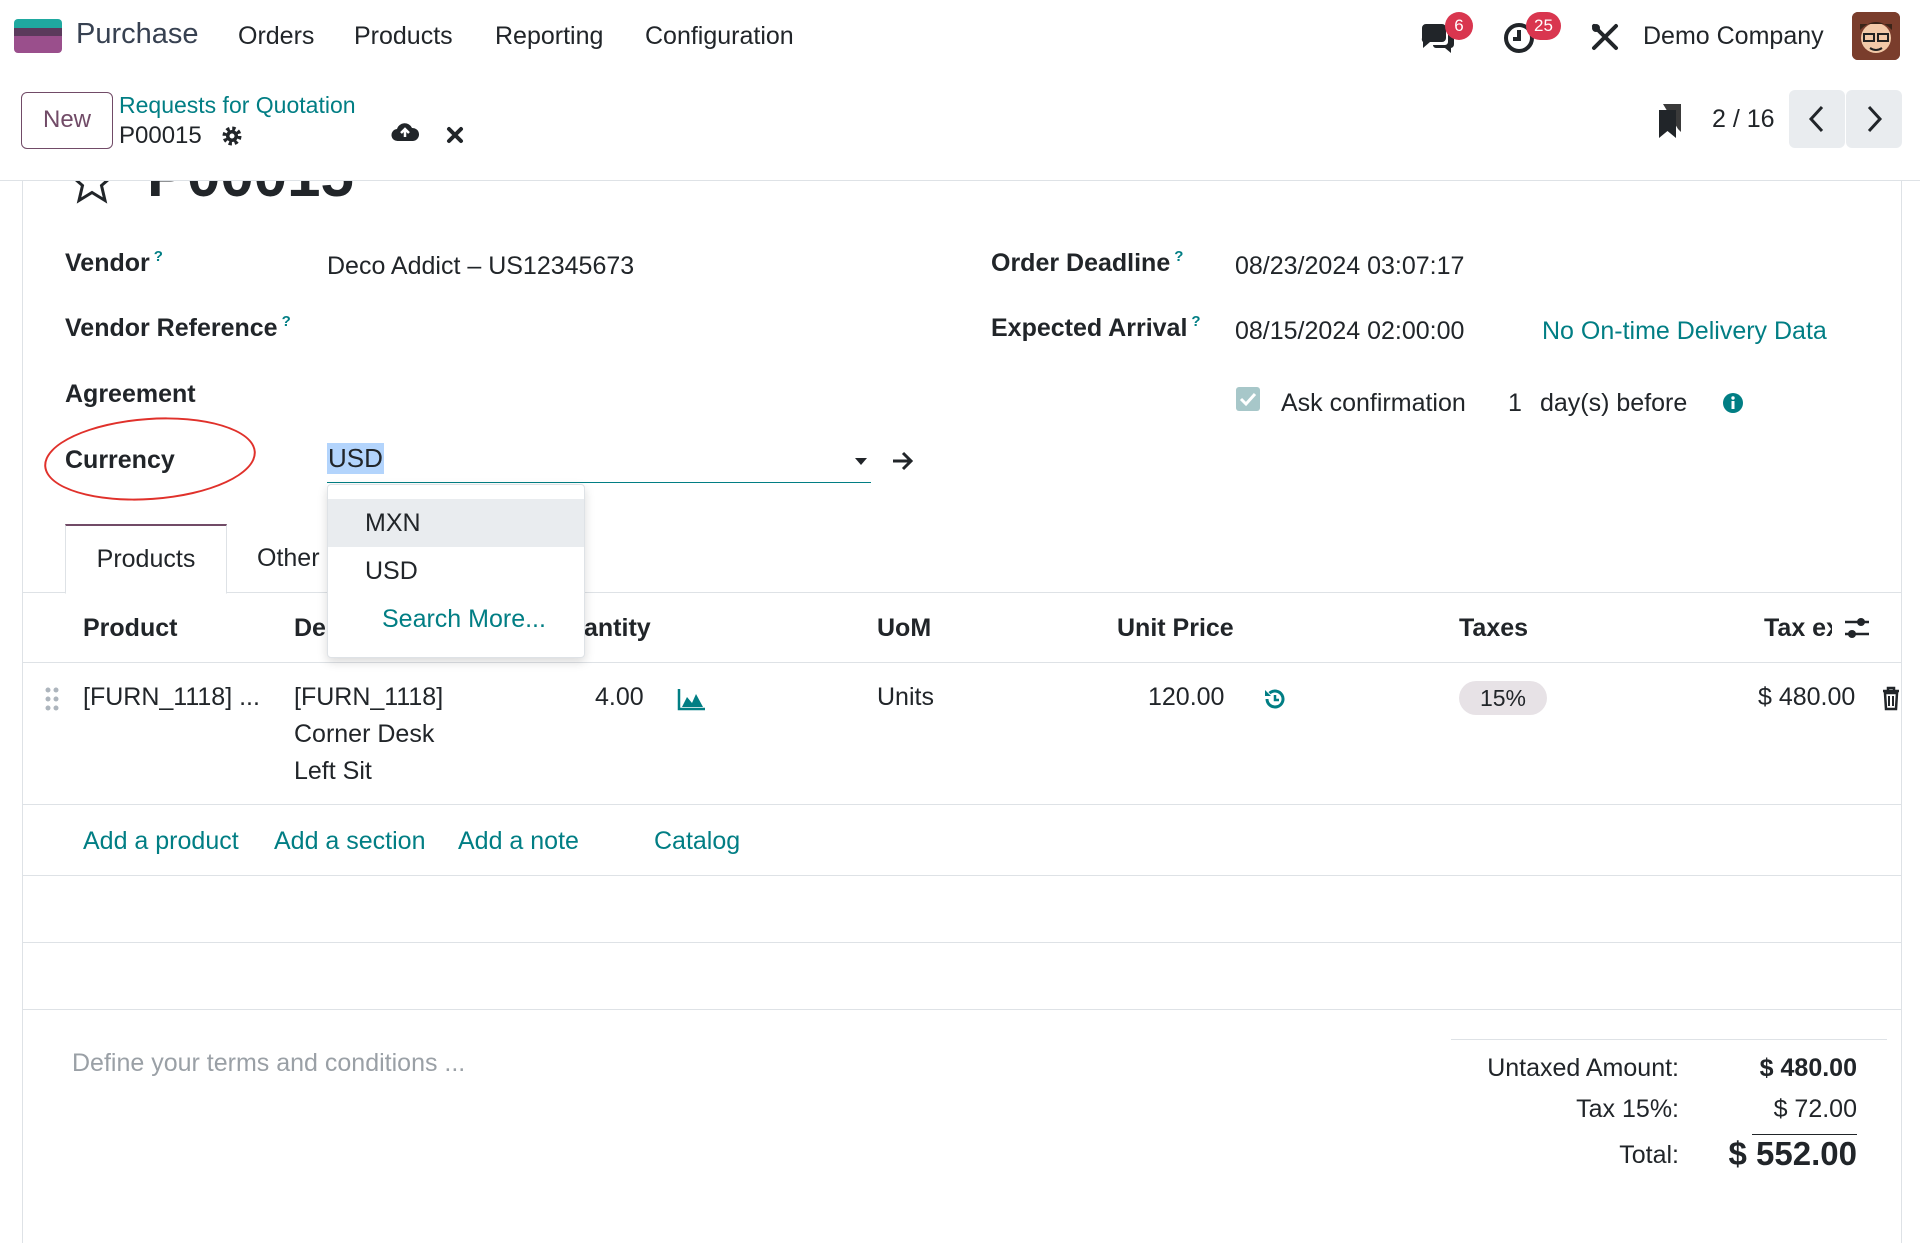 Image resolution: width=1920 pixels, height=1243 pixels. What do you see at coordinates (456, 523) in the screenshot?
I see `currency-option-mxn: MXN` at bounding box center [456, 523].